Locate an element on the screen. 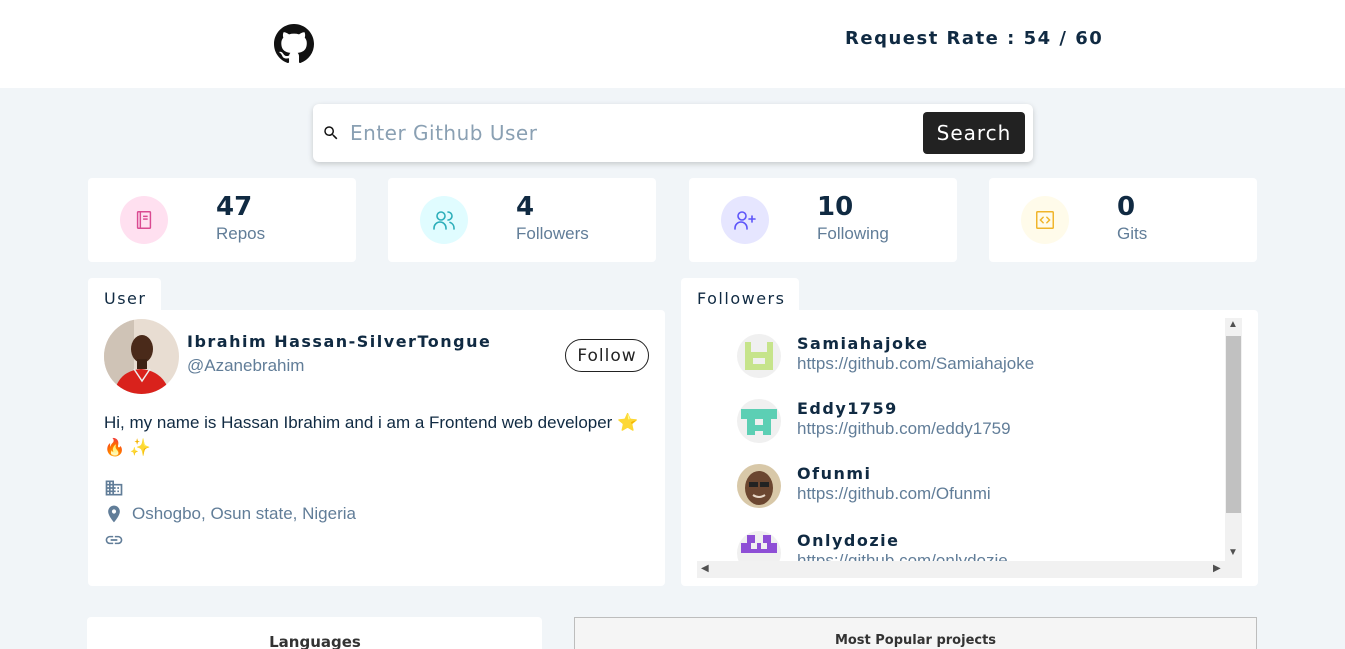 The height and width of the screenshot is (649, 1345). popular-projects-title: Most Popular projects is located at coordinates (915, 640).